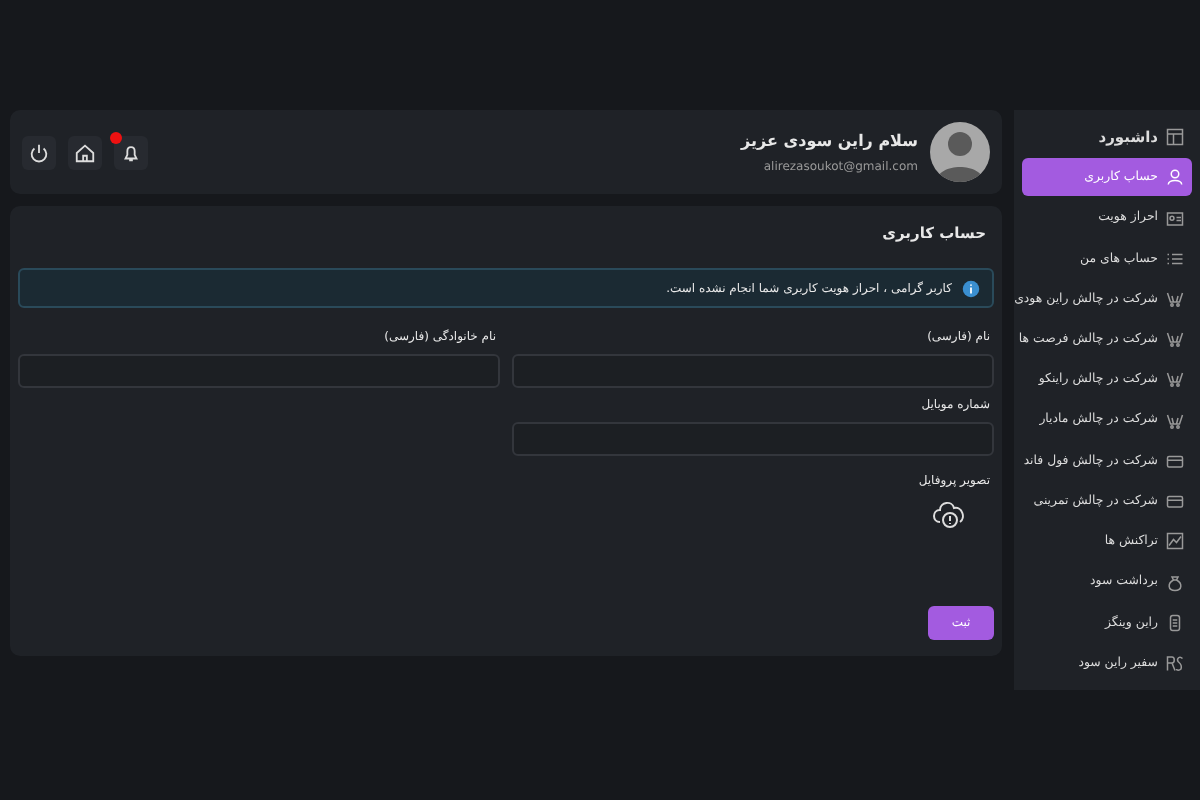  Describe the element at coordinates (1175, 258) in the screenshot. I see `list-icon` at that location.